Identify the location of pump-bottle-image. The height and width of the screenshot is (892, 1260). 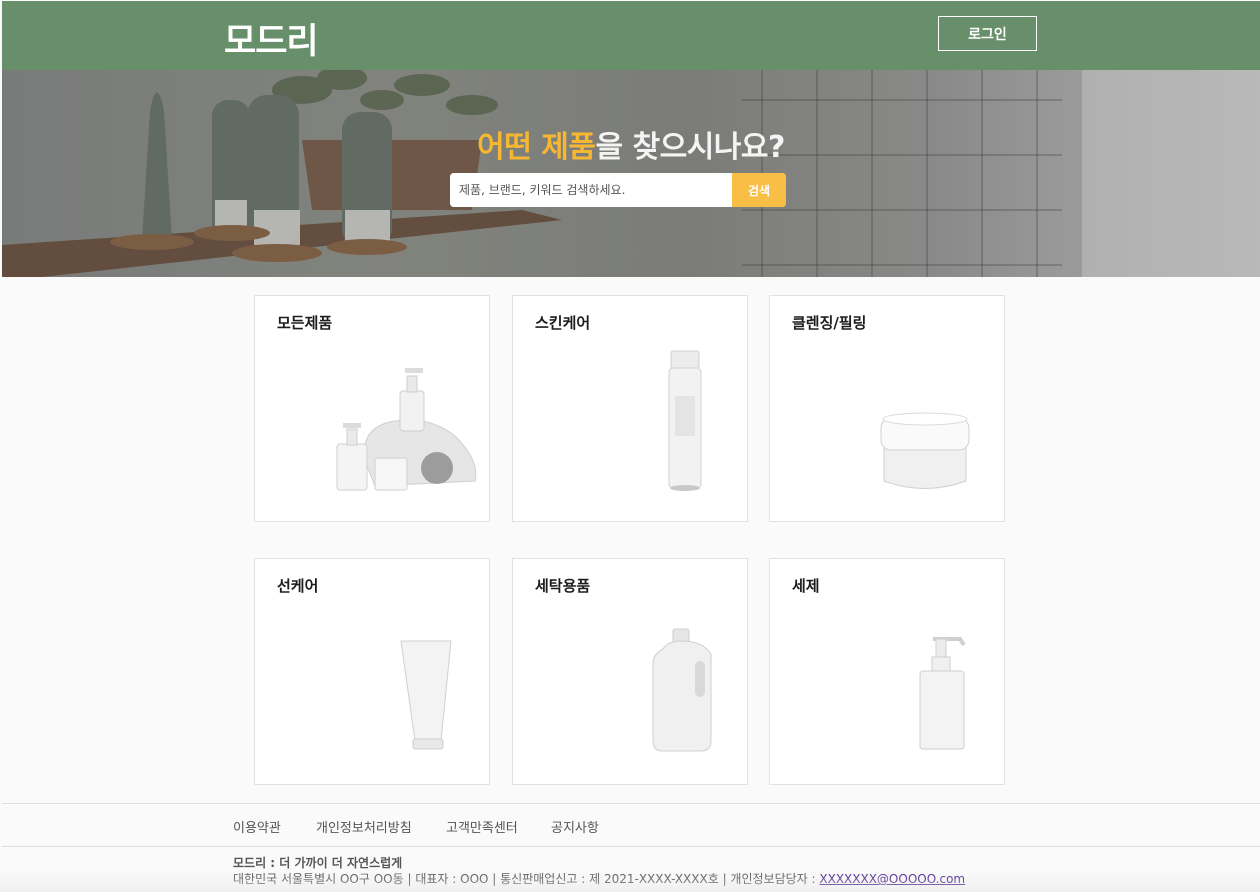
(685, 420).